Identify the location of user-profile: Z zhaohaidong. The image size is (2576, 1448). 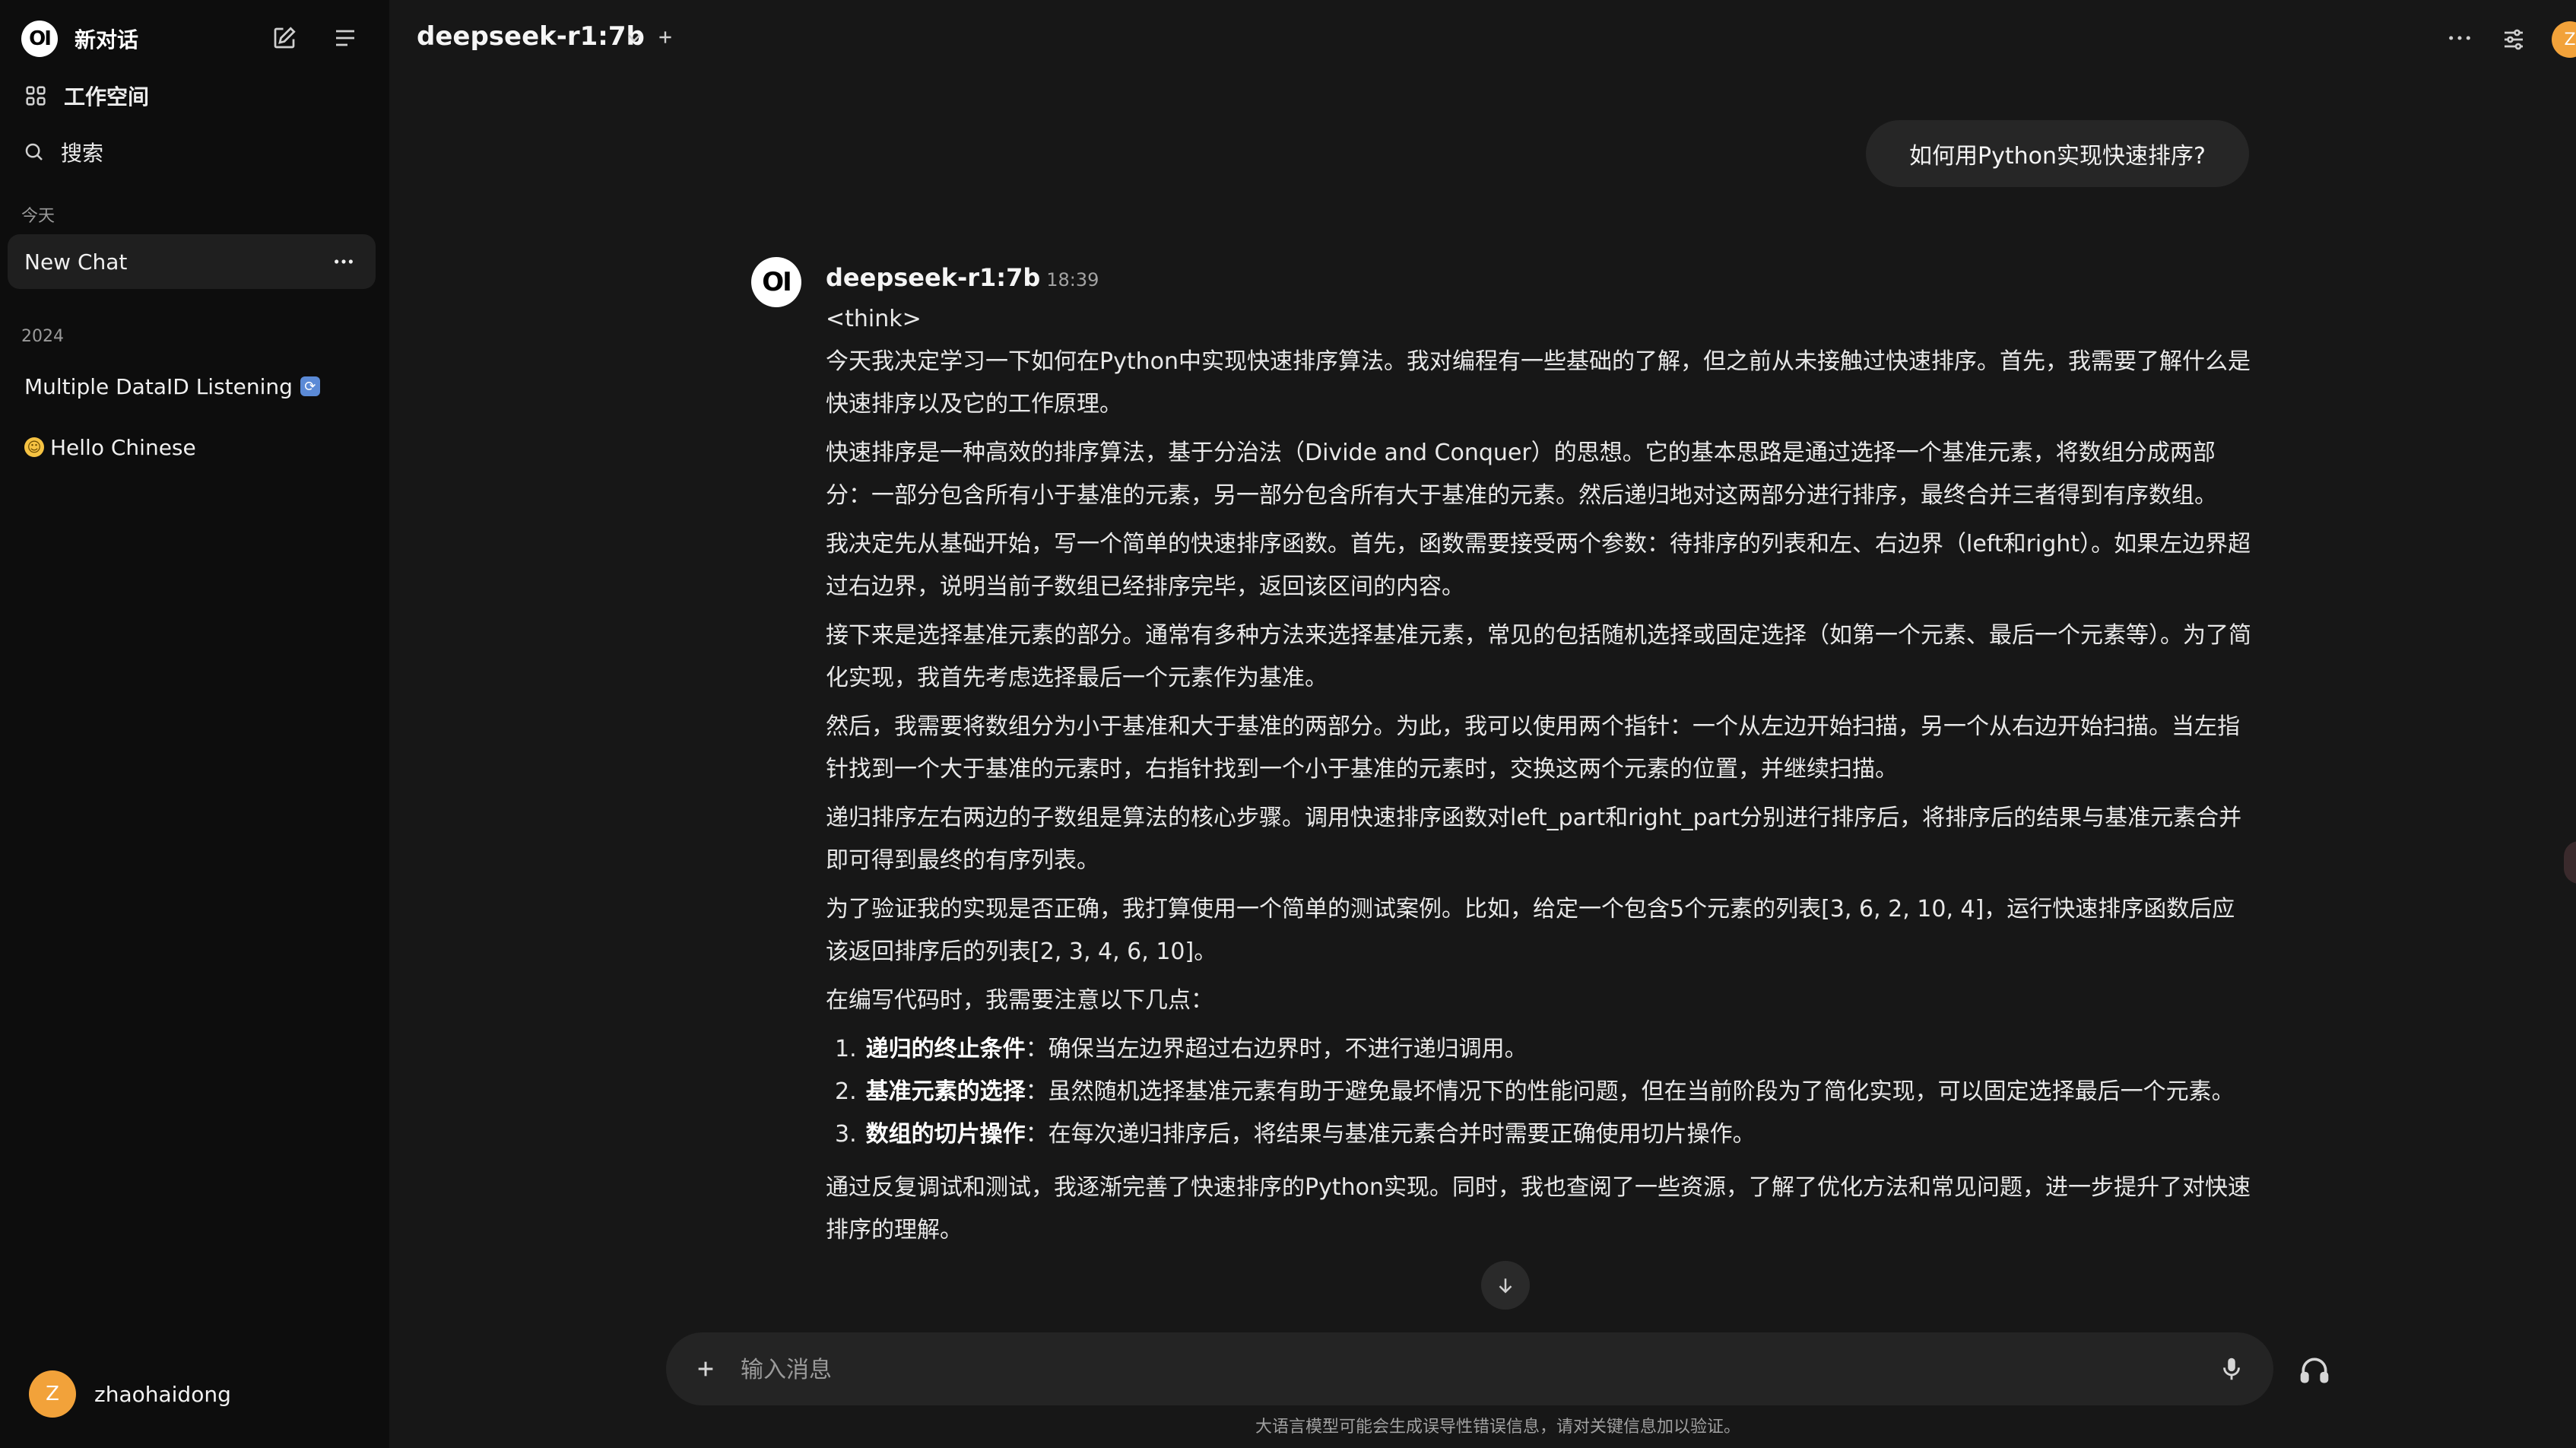
(130, 1394).